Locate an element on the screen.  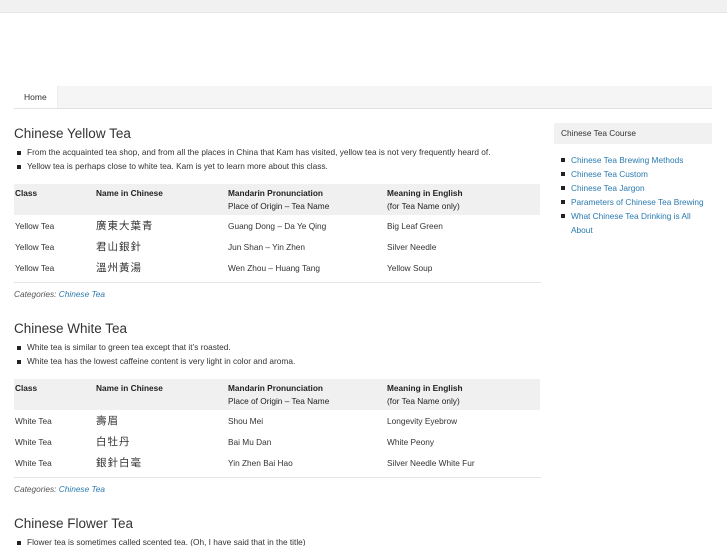
post-title: Chinese White Tea is located at coordinates (277, 329).